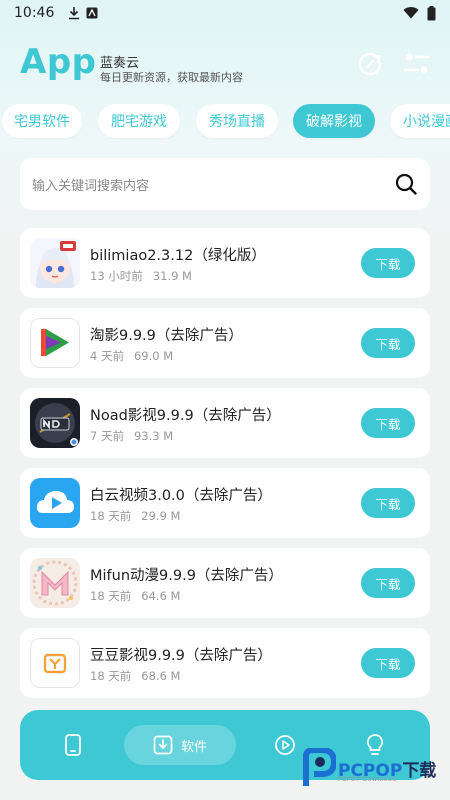 Image resolution: width=450 pixels, height=800 pixels. Describe the element at coordinates (74, 13) in the screenshot. I see `download-notification-icon` at that location.